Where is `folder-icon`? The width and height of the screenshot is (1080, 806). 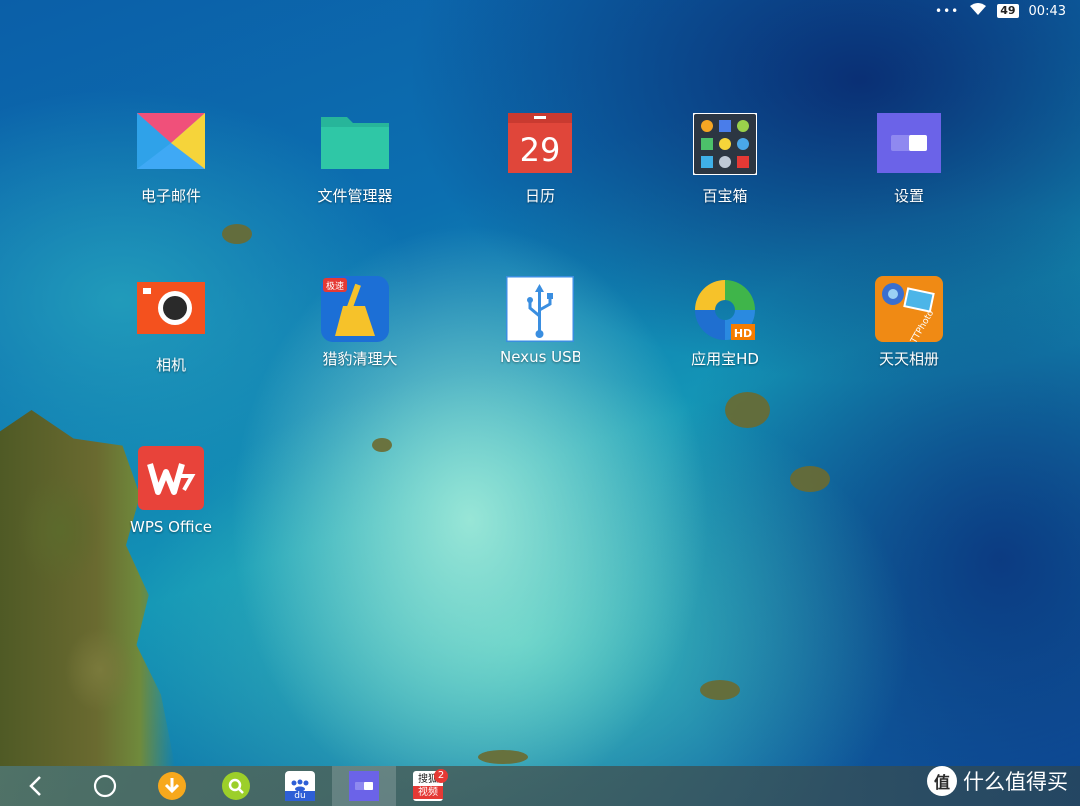
folder-icon is located at coordinates (355, 145).